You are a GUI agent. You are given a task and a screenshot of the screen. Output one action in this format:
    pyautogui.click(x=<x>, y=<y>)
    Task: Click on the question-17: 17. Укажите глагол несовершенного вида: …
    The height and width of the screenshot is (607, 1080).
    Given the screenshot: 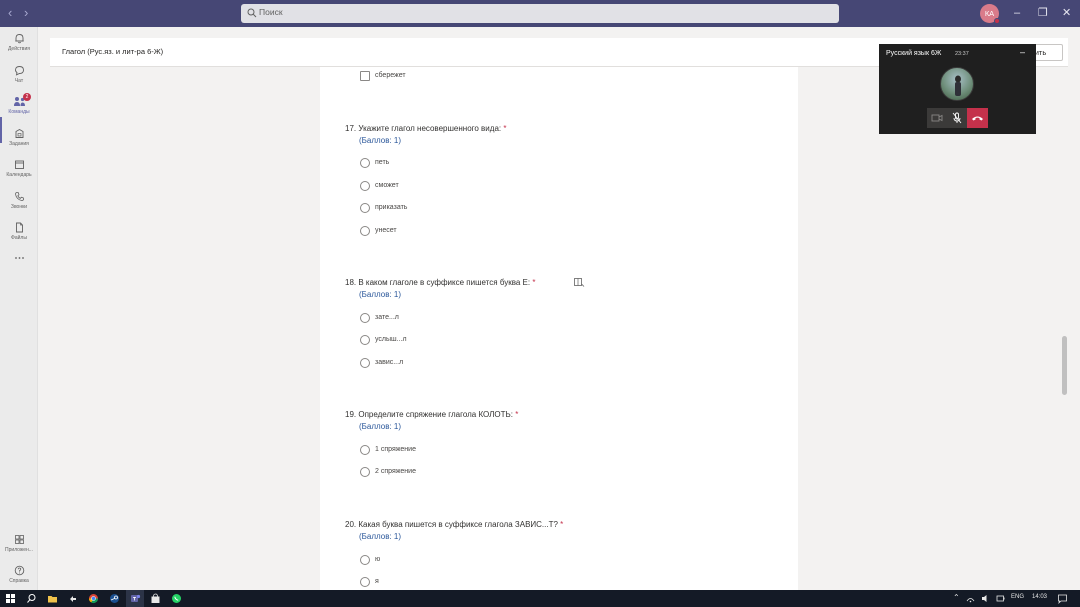 What is the action you would take?
    pyautogui.click(x=425, y=134)
    